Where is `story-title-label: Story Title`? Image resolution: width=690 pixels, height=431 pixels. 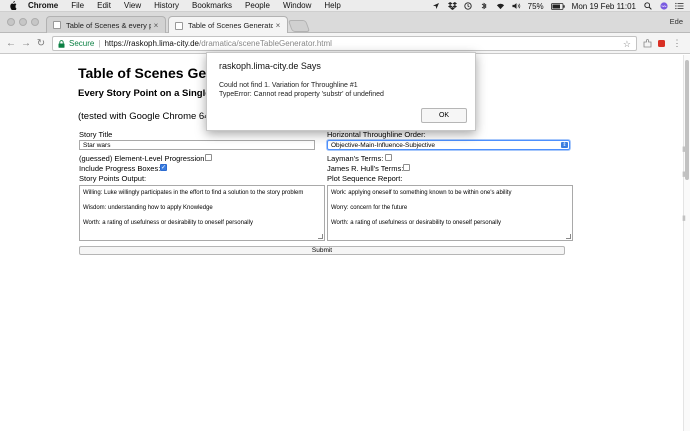
story-title-label: Story Title is located at coordinates (96, 134).